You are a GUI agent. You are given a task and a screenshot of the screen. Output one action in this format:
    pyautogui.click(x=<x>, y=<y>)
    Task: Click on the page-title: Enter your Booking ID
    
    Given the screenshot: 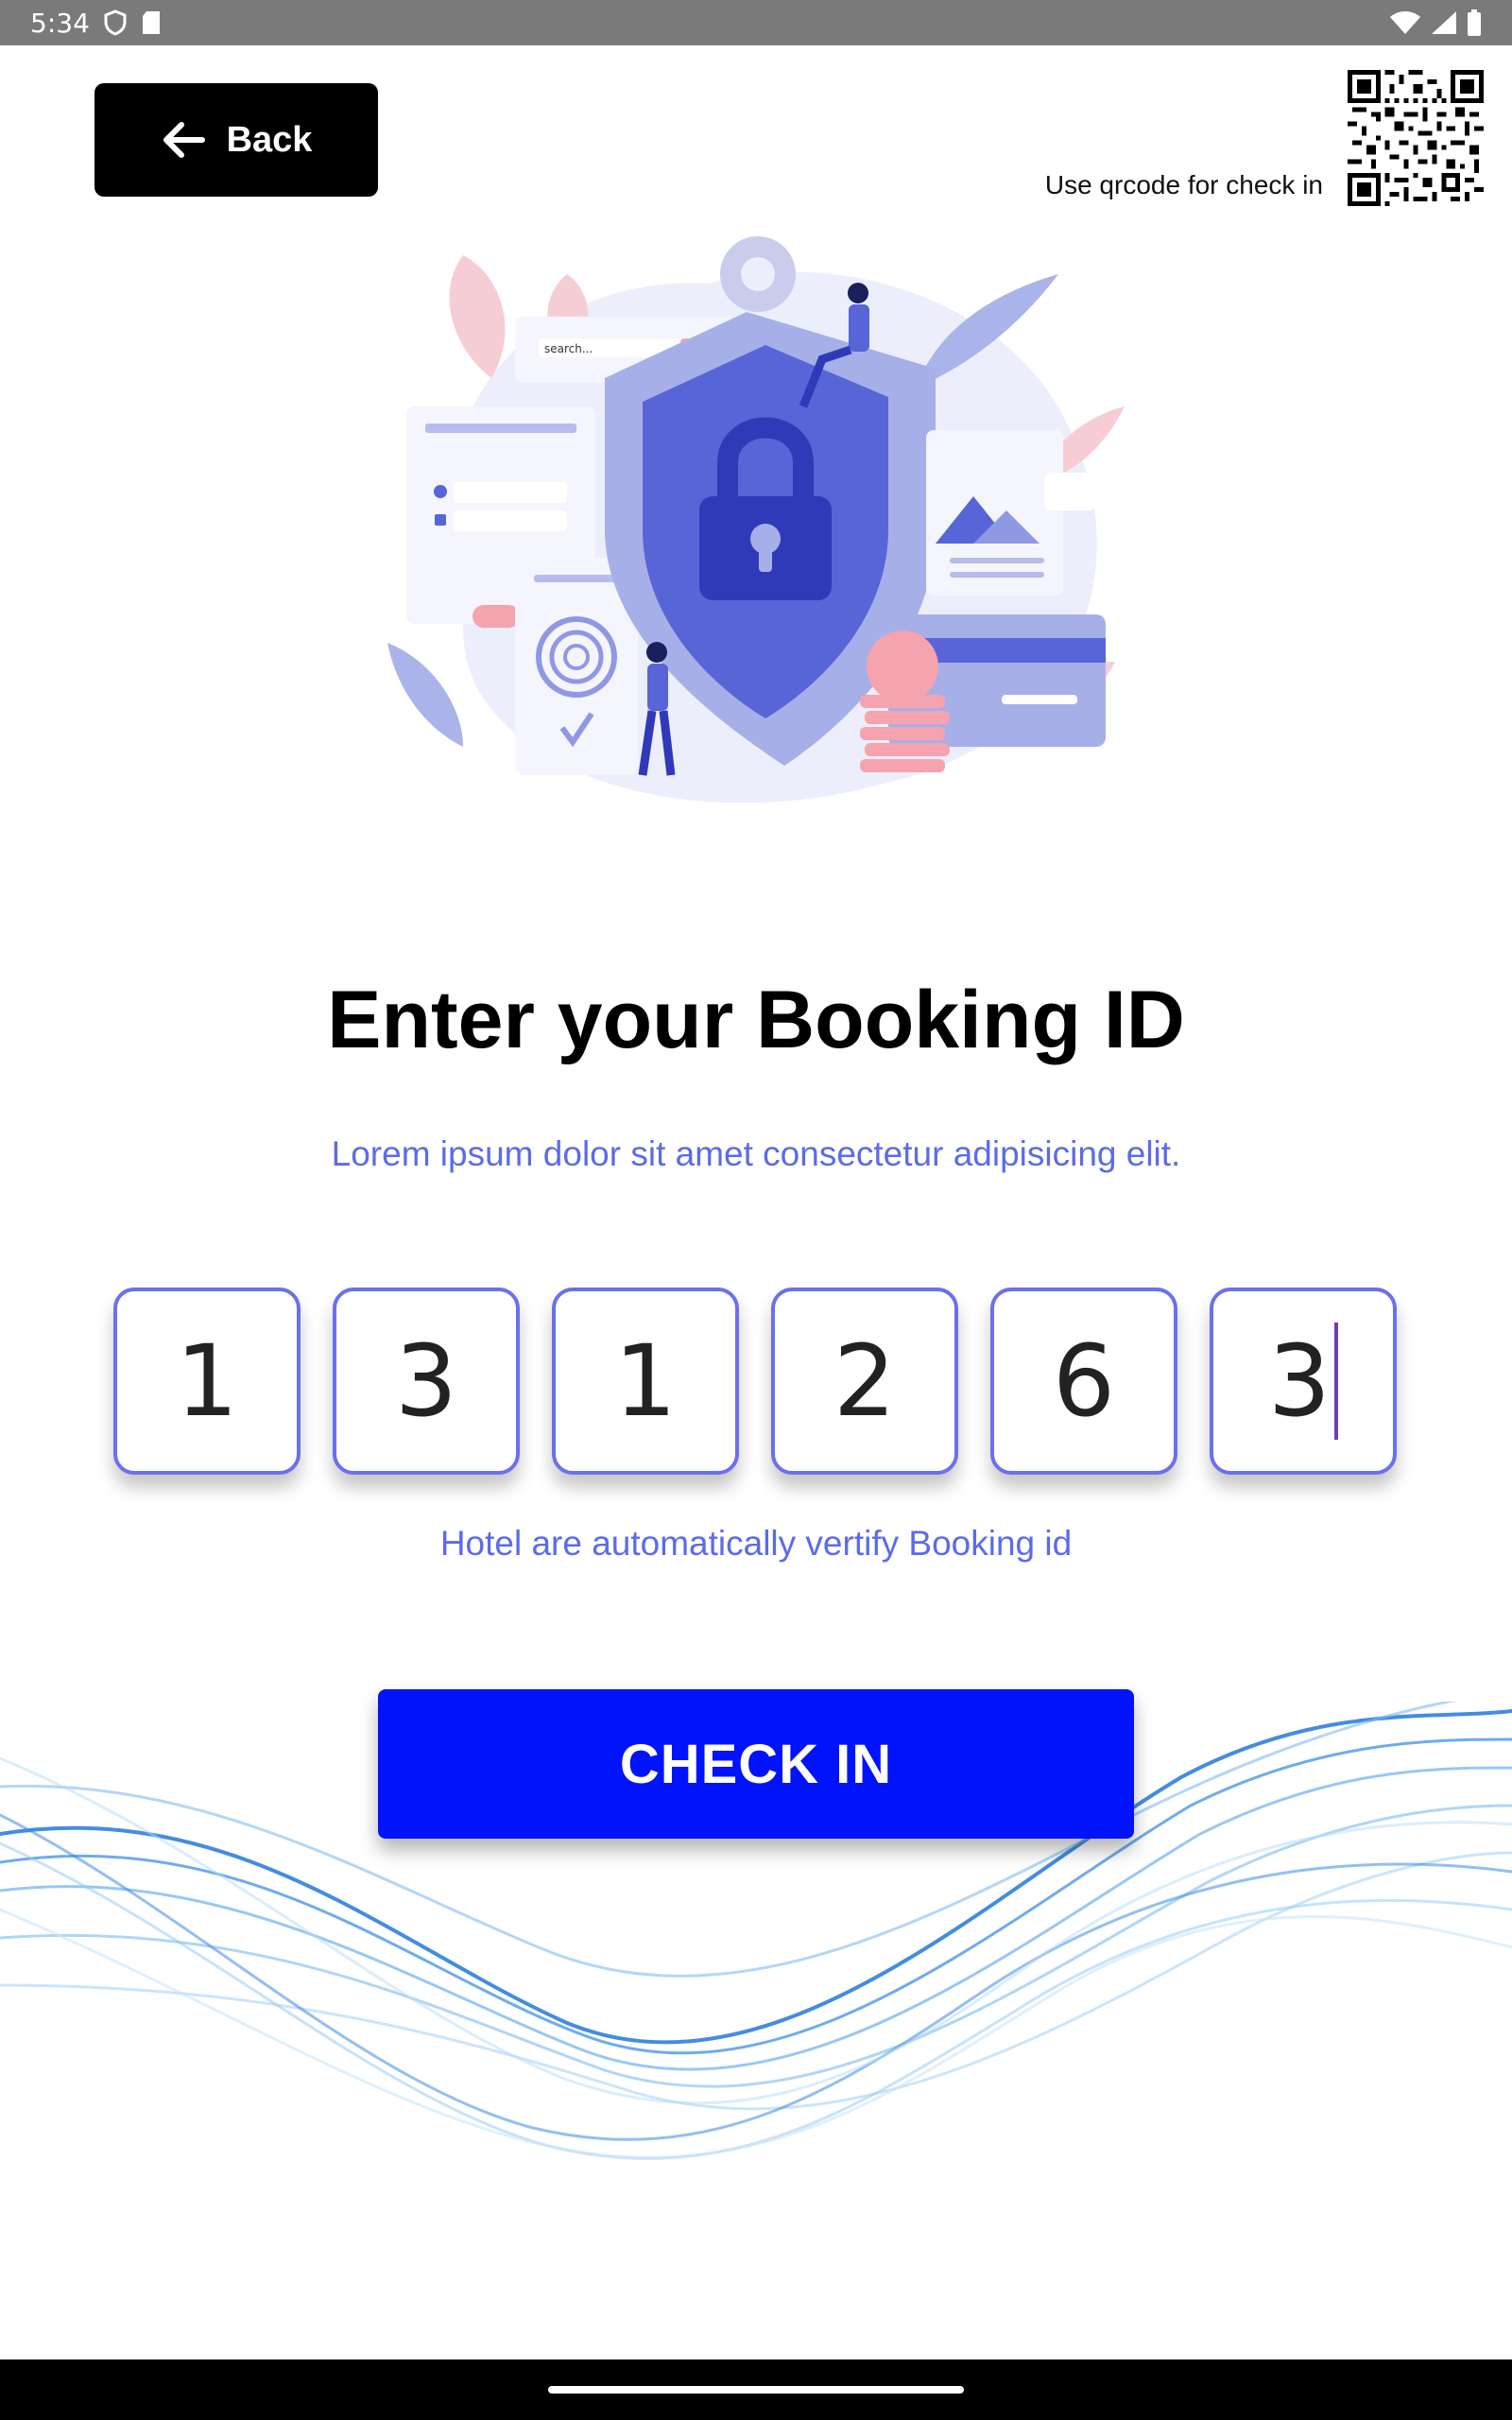 What is the action you would take?
    pyautogui.click(x=756, y=1020)
    